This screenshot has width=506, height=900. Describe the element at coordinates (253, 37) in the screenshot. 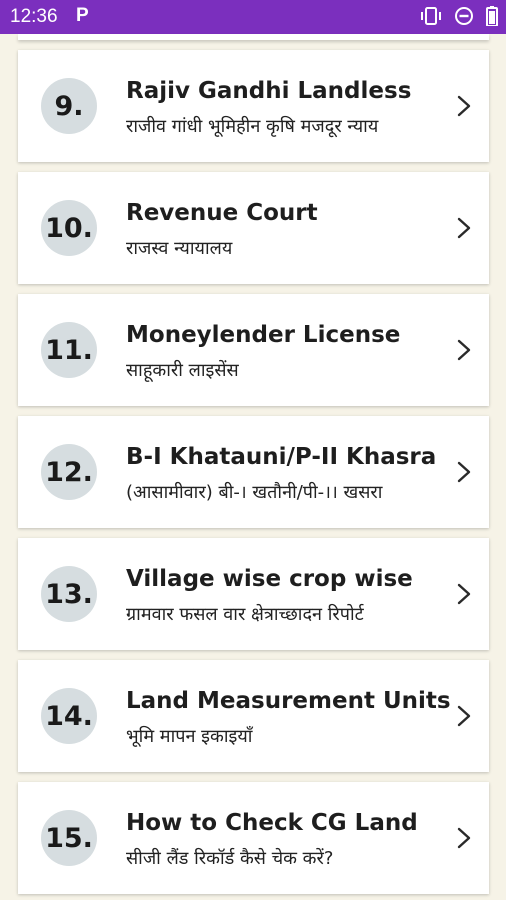

I see `previous-card-edge` at that location.